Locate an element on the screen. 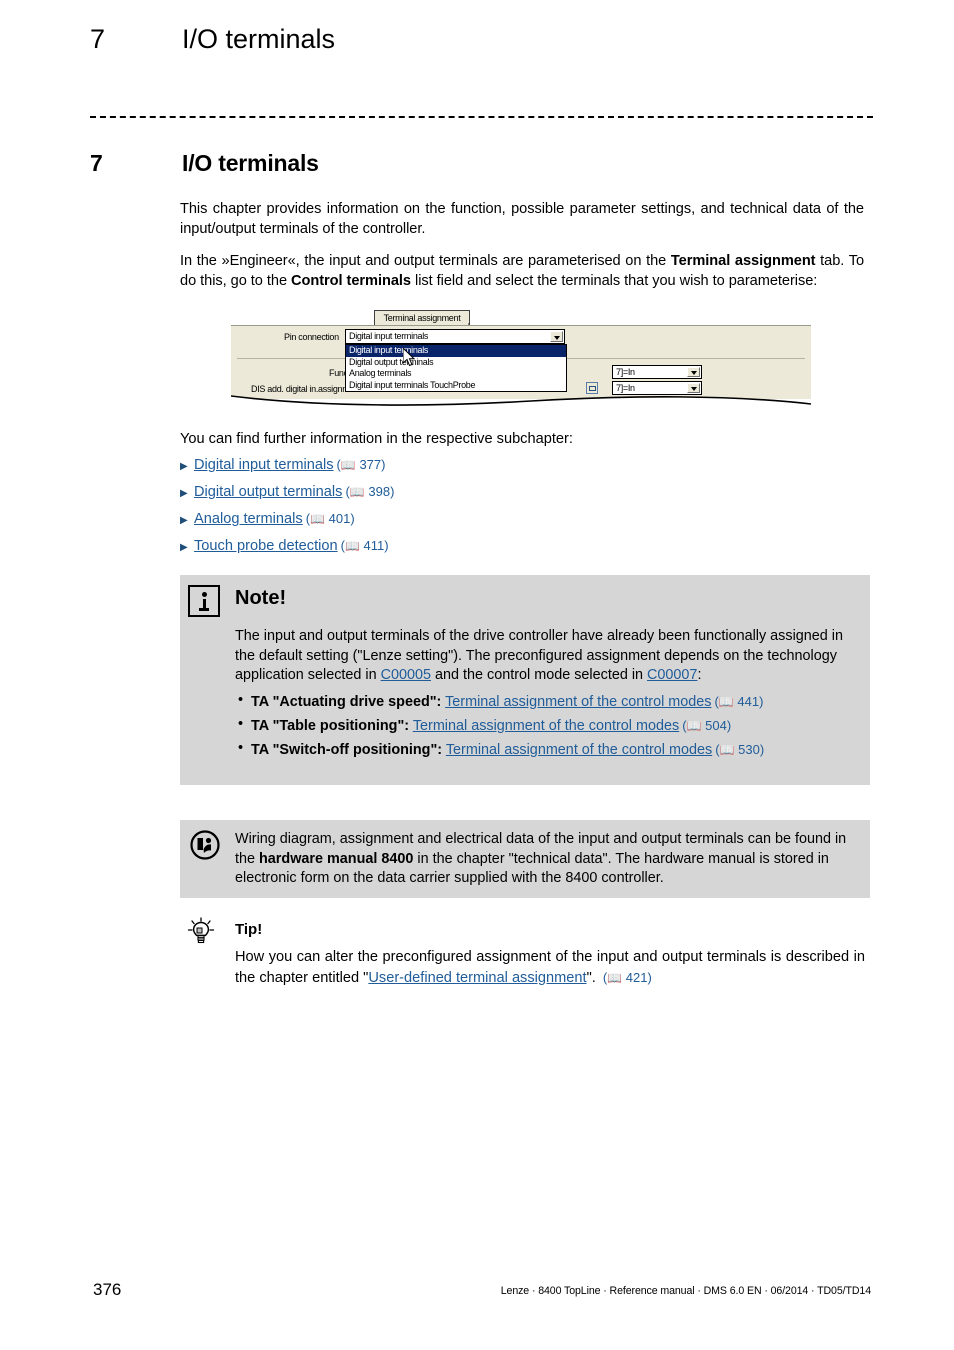 This screenshot has width=954, height=1350. page-number: 421 is located at coordinates (636, 977).